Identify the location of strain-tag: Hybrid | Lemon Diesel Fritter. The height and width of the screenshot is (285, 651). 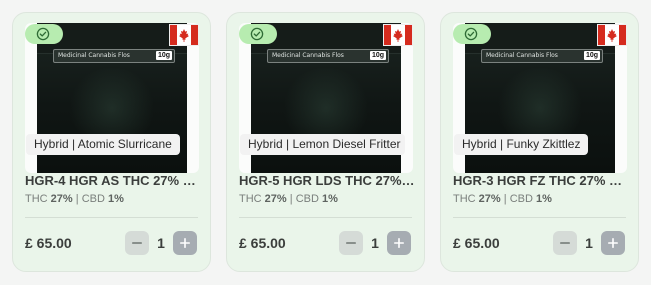
(322, 144).